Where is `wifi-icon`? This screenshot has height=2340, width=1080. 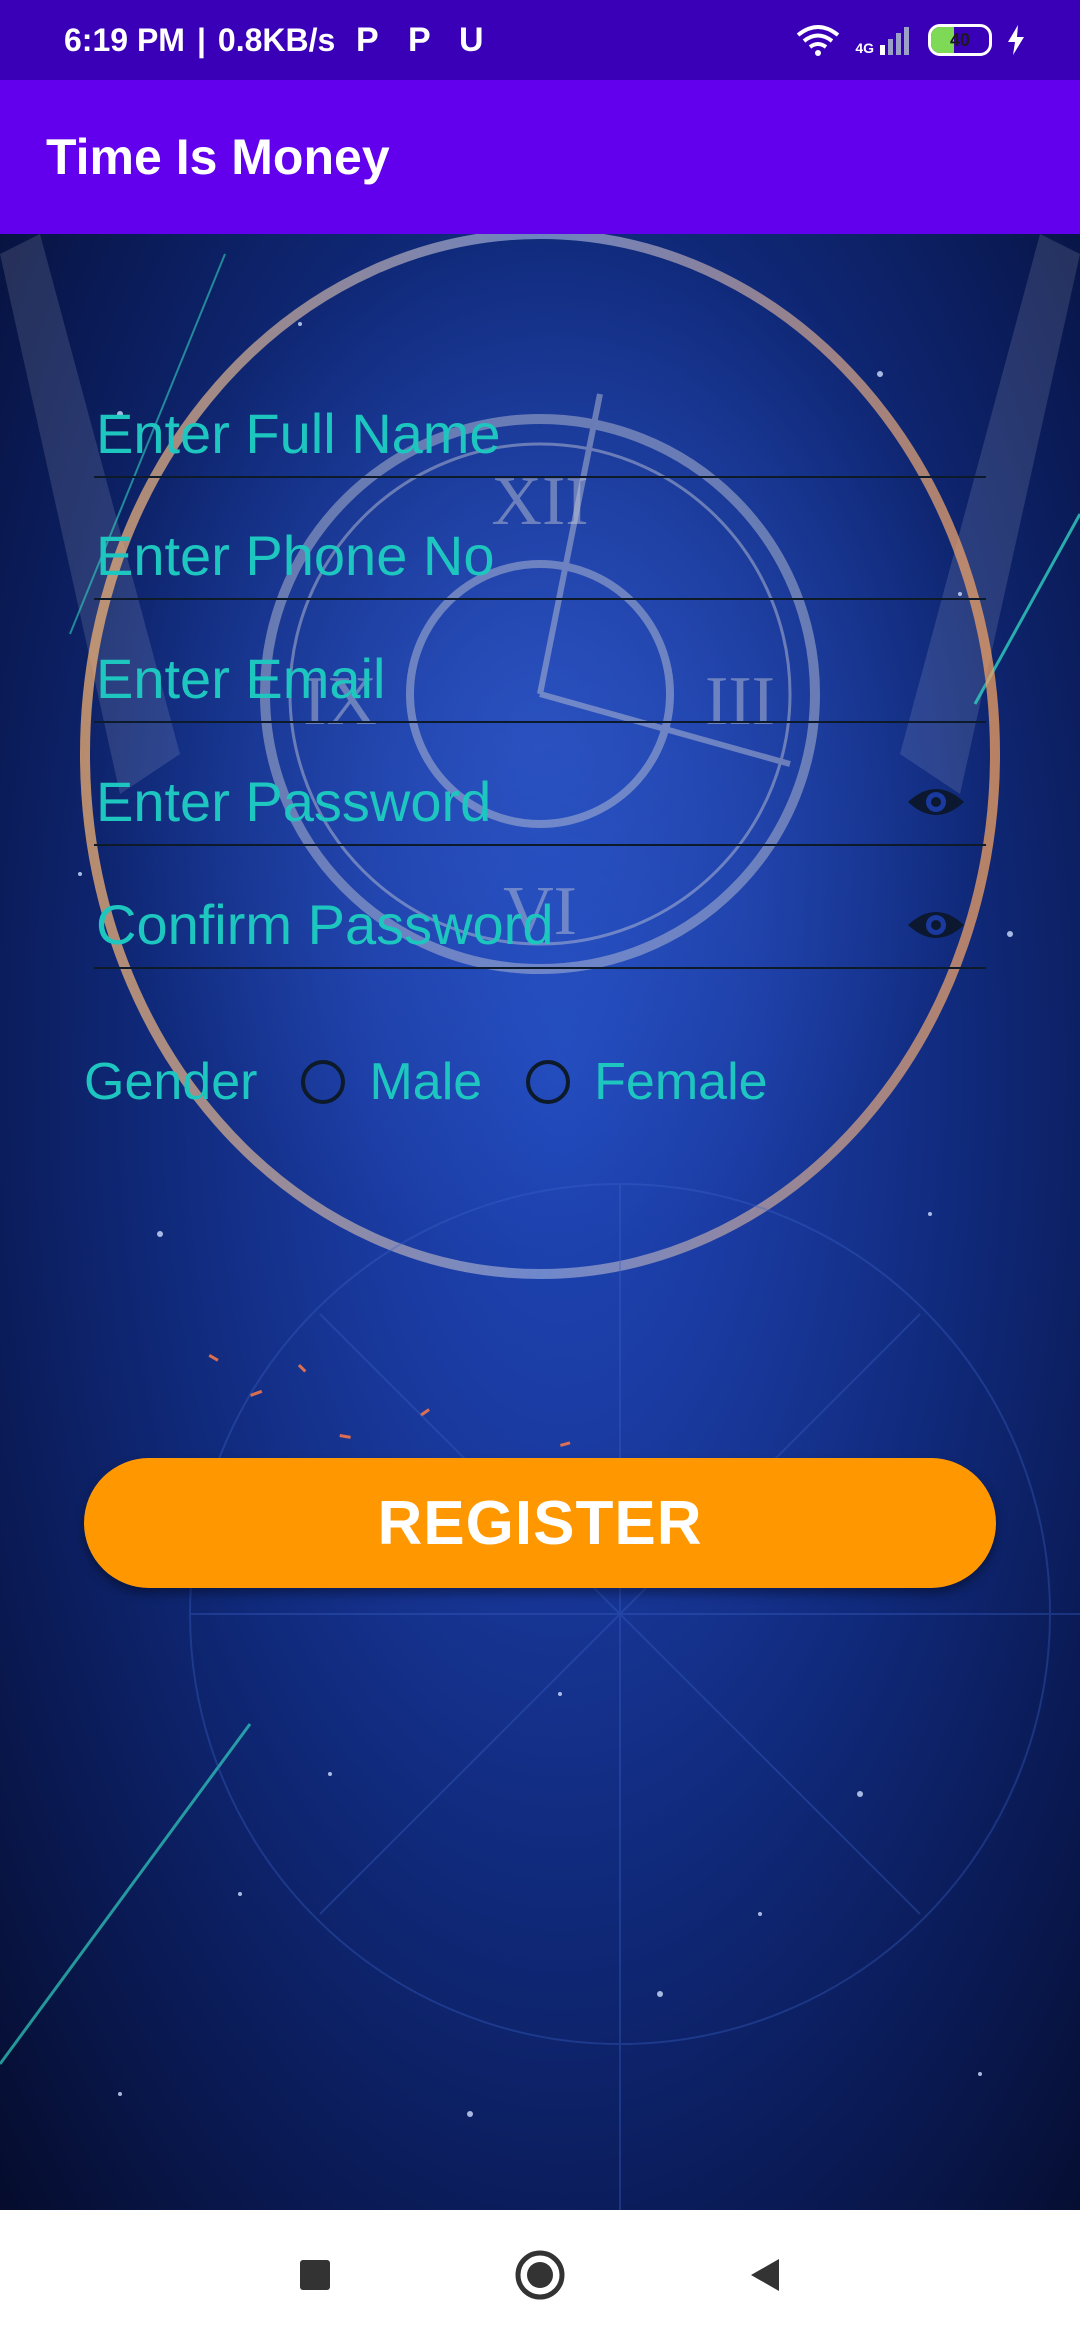
wifi-icon is located at coordinates (818, 40).